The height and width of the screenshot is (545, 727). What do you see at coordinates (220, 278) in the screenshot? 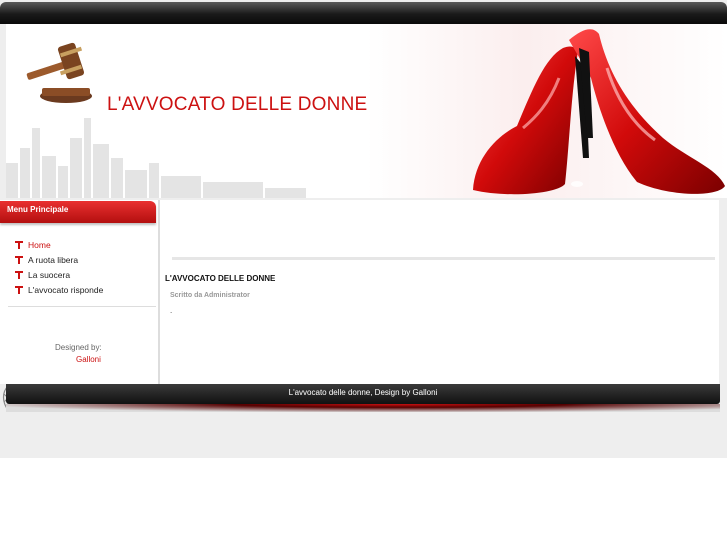
I see `article-title: L'AVVOCATO DELLE DONNE` at bounding box center [220, 278].